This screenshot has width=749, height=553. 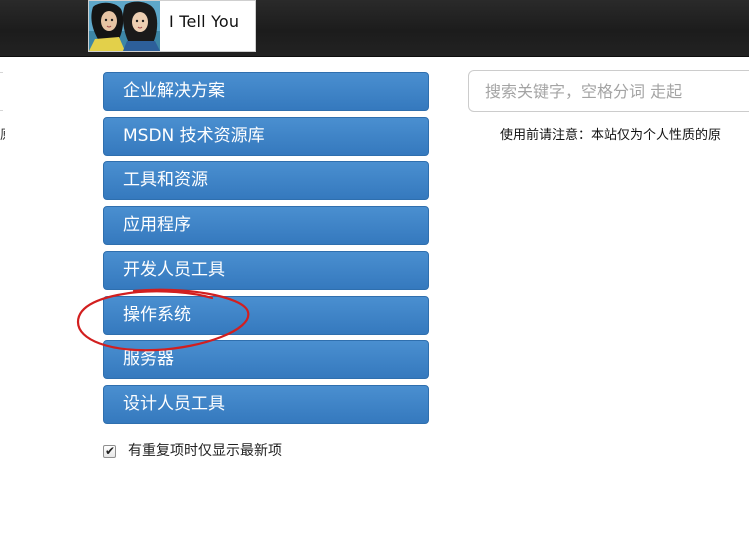 I want to click on top-navbar: I Tell You, so click(x=374, y=28).